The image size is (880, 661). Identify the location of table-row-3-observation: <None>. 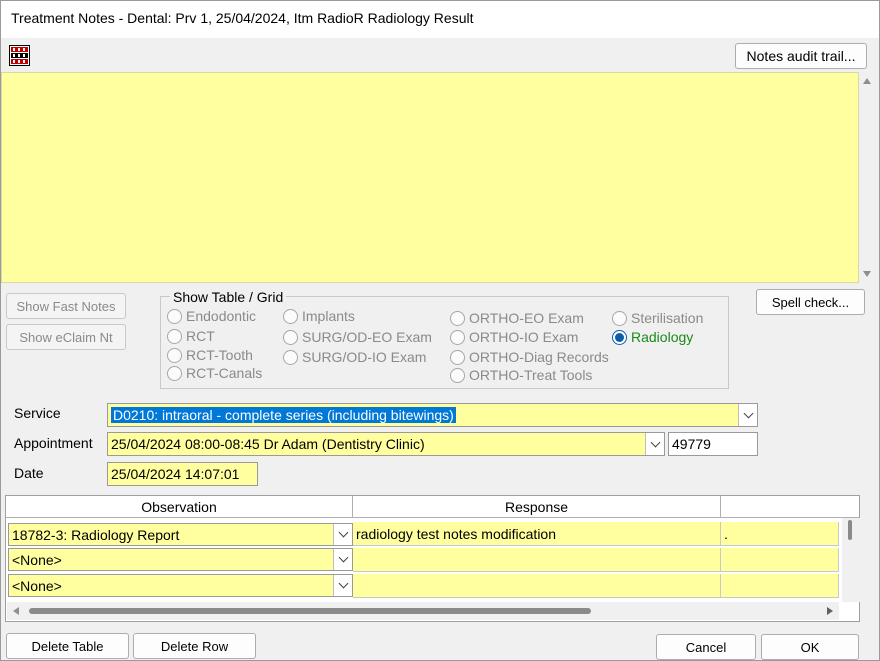
(180, 585).